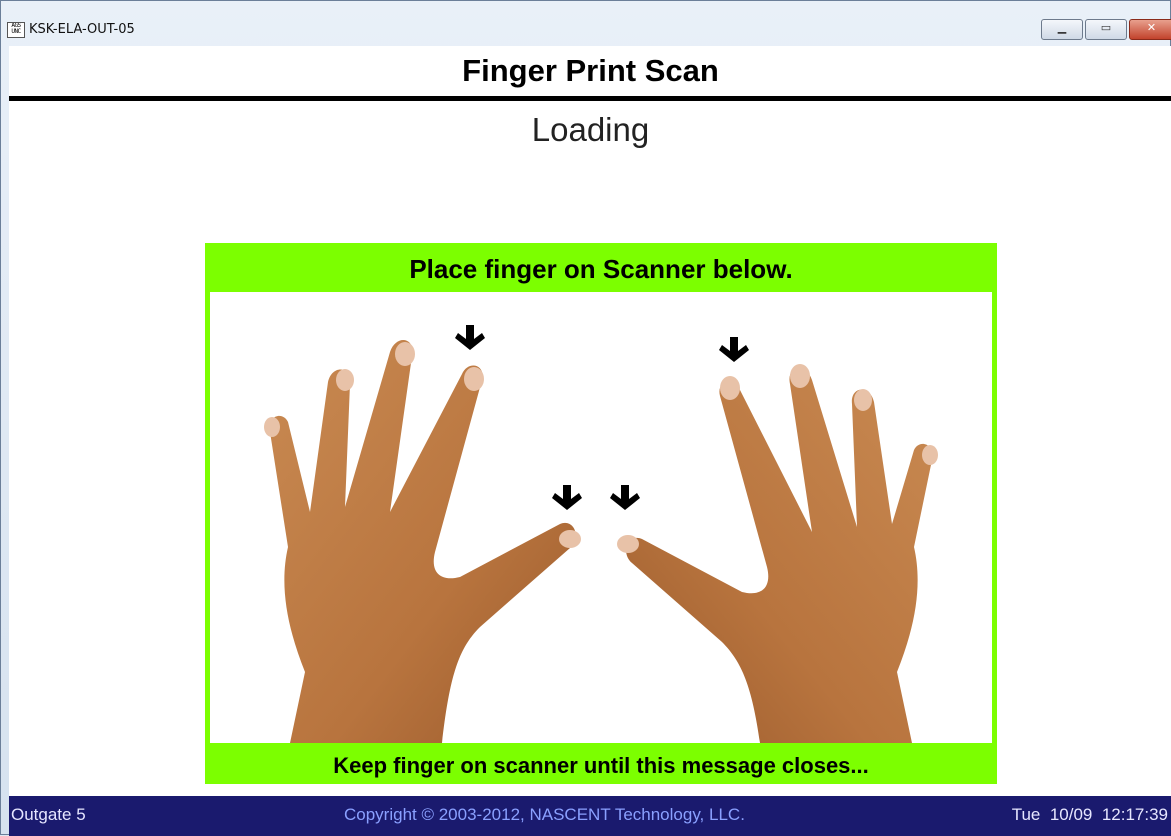  I want to click on maximize-icon: ▭, so click(1106, 27).